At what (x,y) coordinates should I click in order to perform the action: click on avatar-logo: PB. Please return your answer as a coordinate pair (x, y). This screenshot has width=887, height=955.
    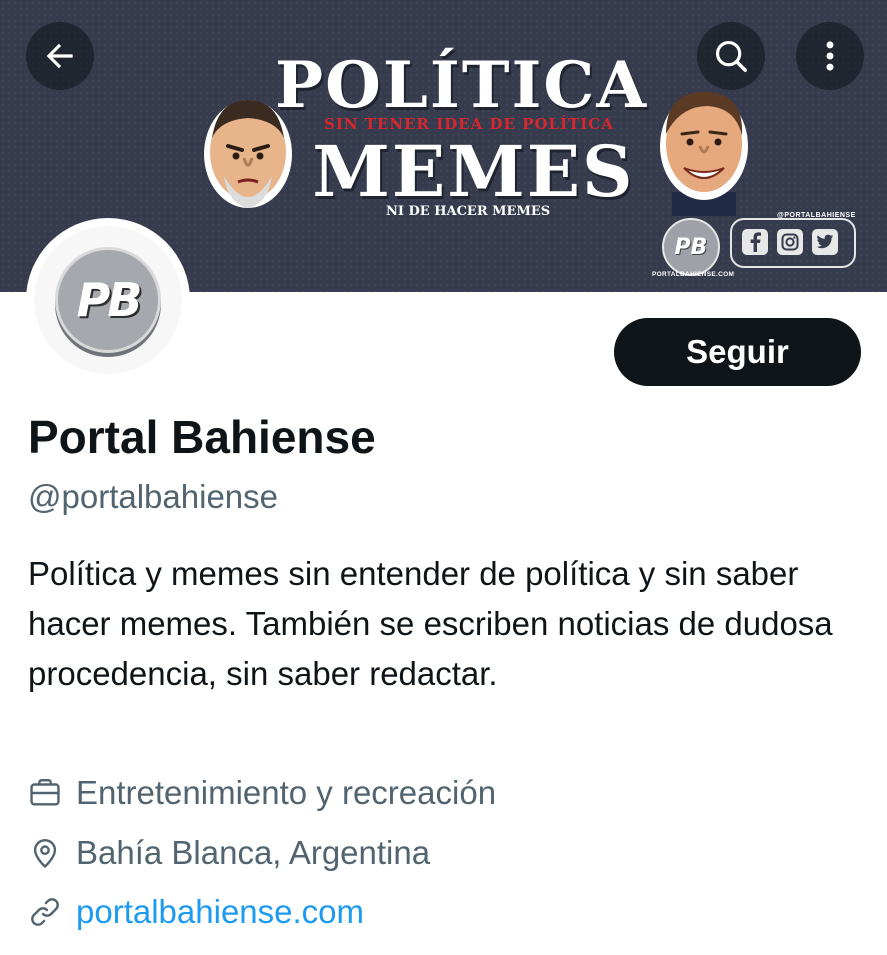
    Looking at the image, I should click on (108, 300).